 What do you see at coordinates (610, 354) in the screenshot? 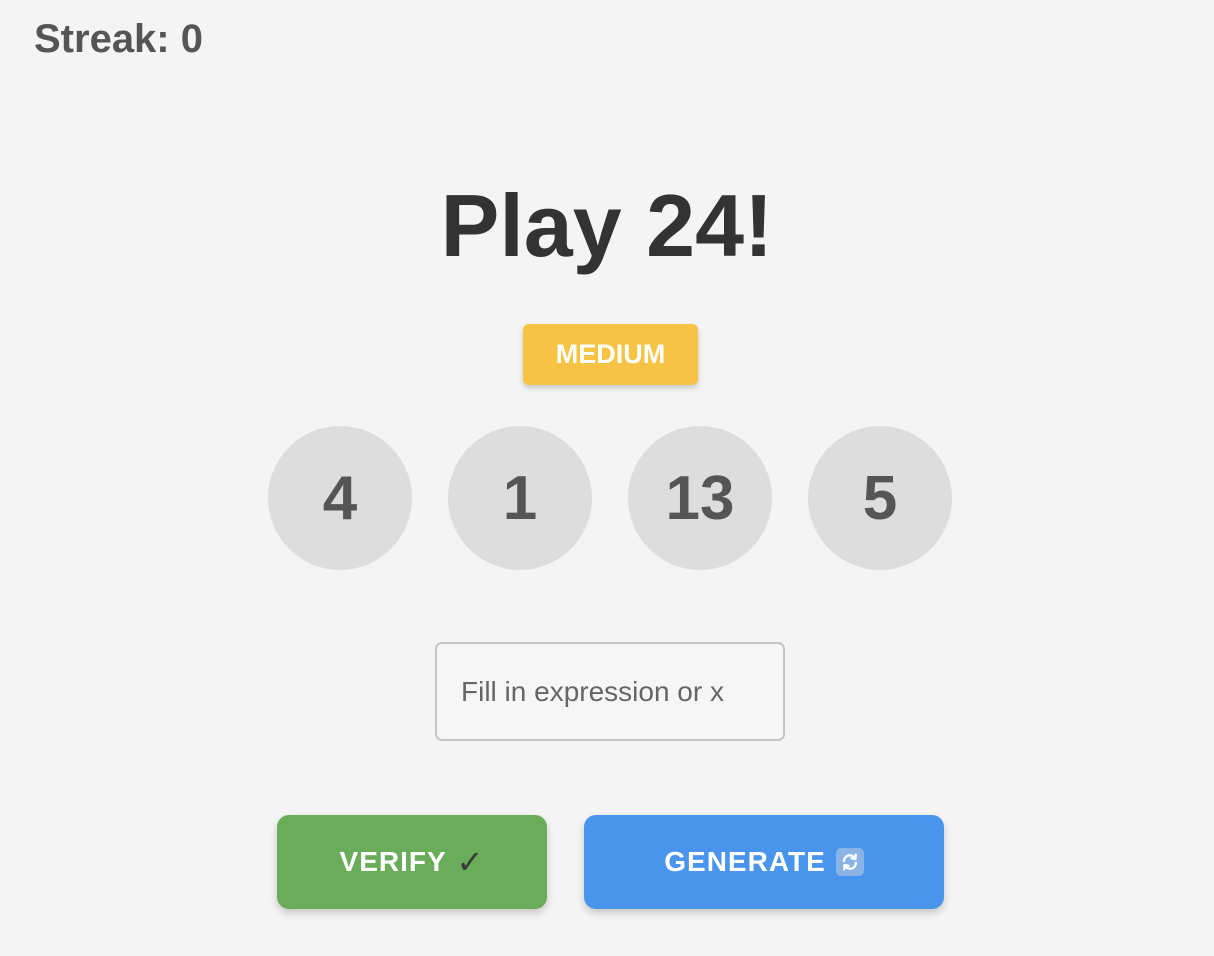
I see `difficulty-badge: MEDIUM` at bounding box center [610, 354].